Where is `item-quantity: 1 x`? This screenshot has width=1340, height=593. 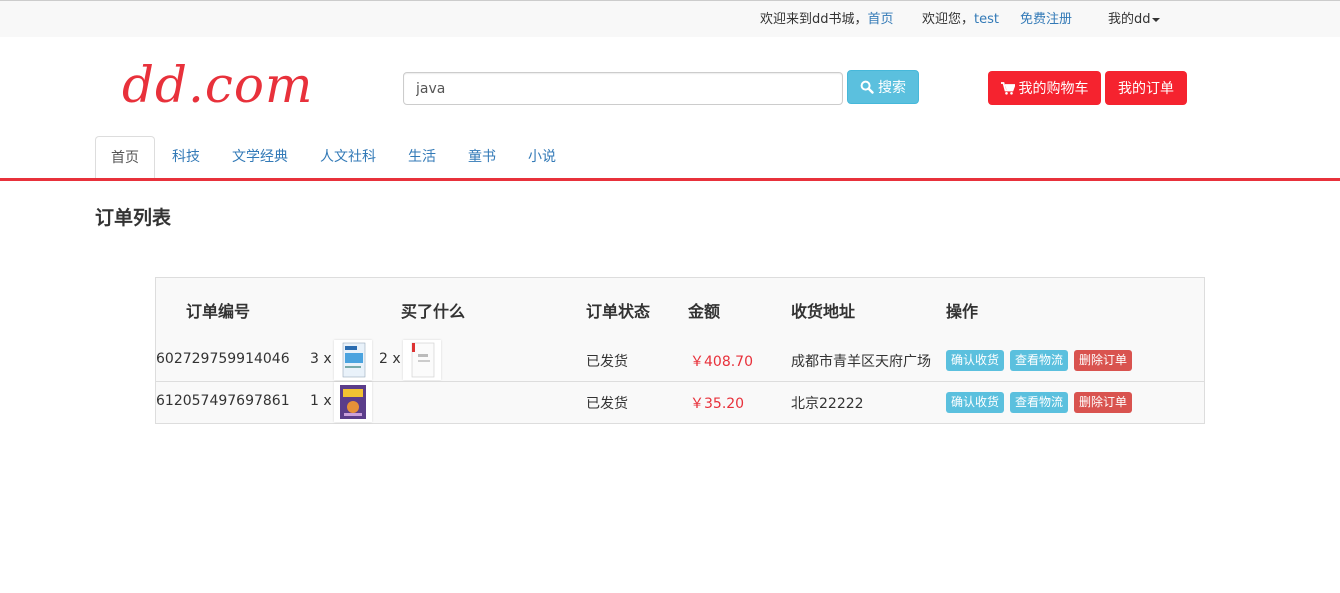
item-quantity: 1 x is located at coordinates (321, 401).